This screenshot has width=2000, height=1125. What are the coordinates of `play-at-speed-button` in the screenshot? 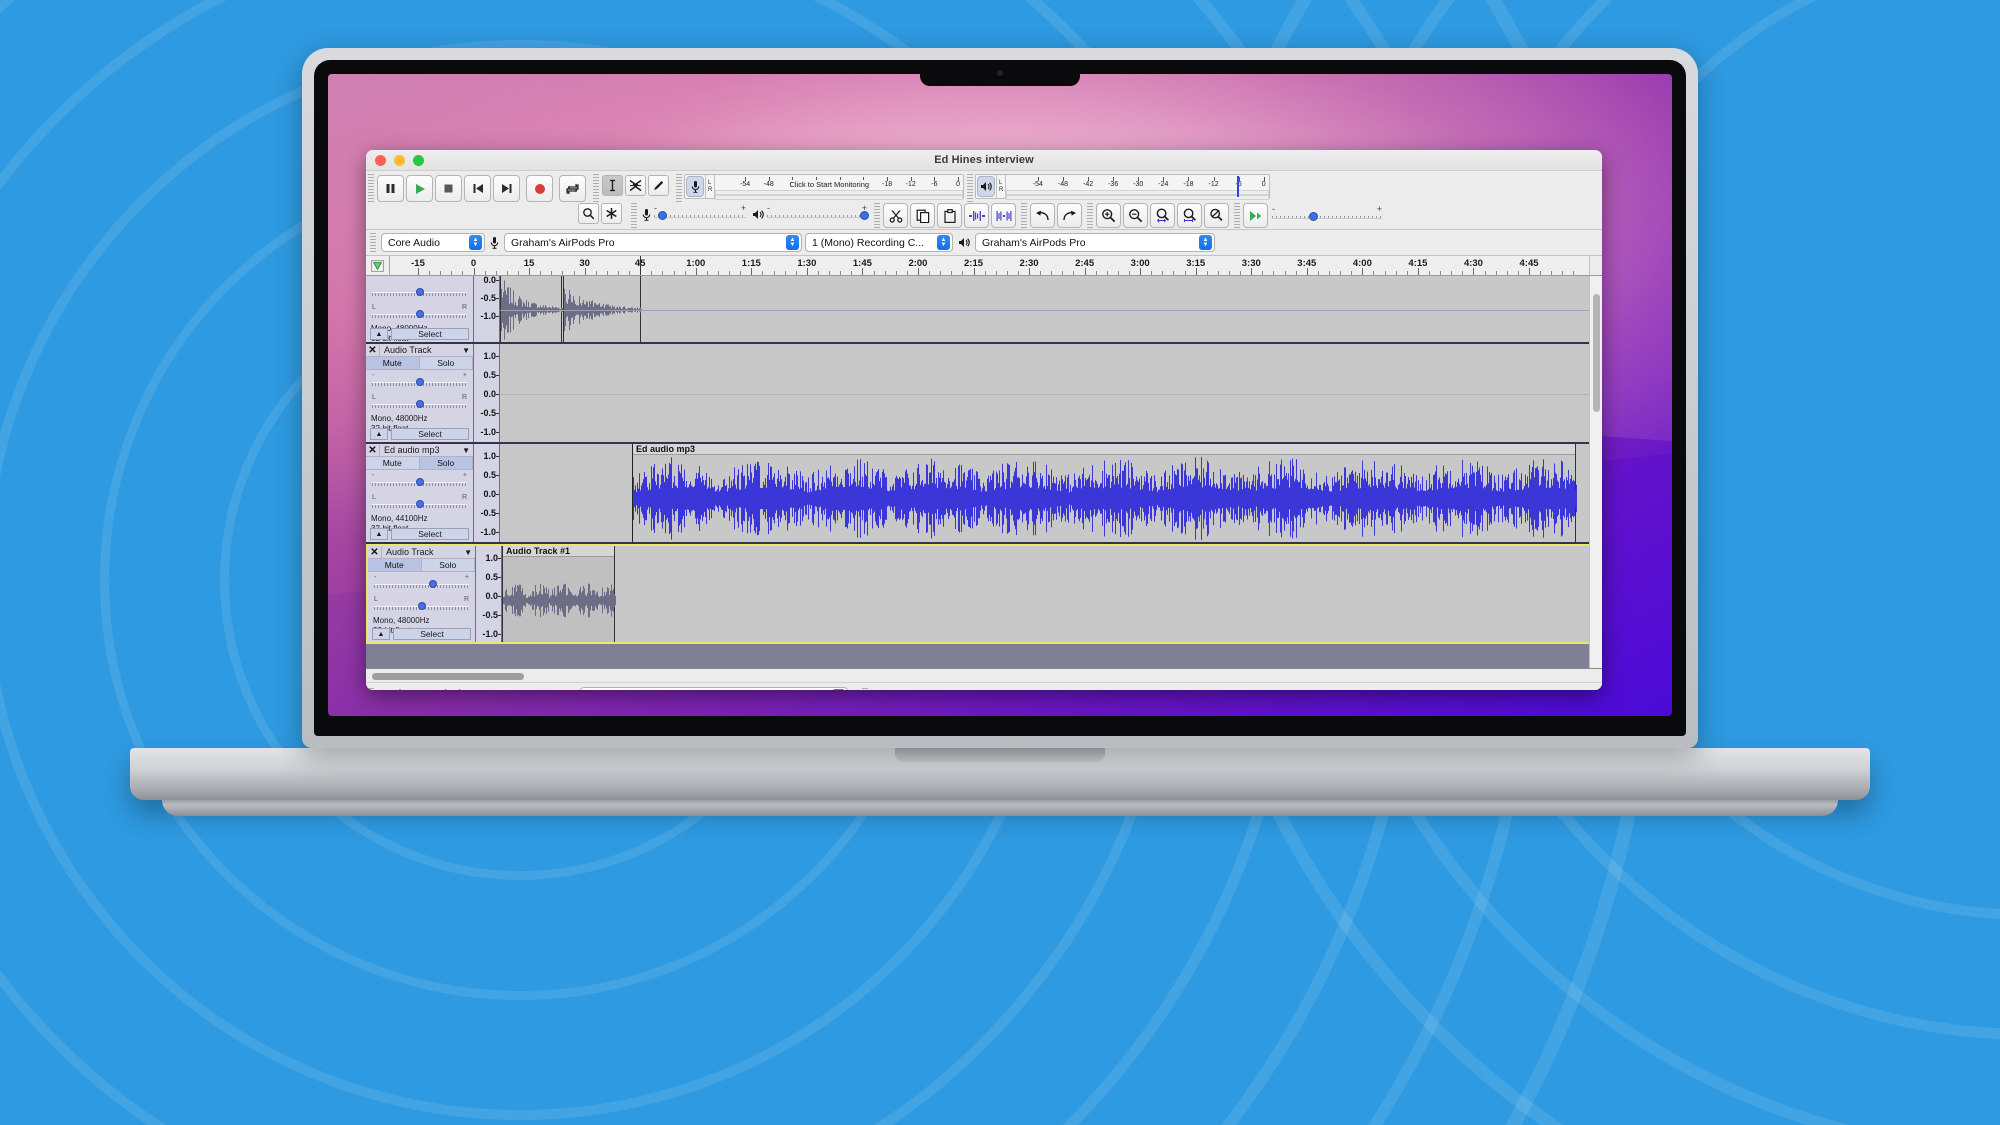 It's located at (1255, 215).